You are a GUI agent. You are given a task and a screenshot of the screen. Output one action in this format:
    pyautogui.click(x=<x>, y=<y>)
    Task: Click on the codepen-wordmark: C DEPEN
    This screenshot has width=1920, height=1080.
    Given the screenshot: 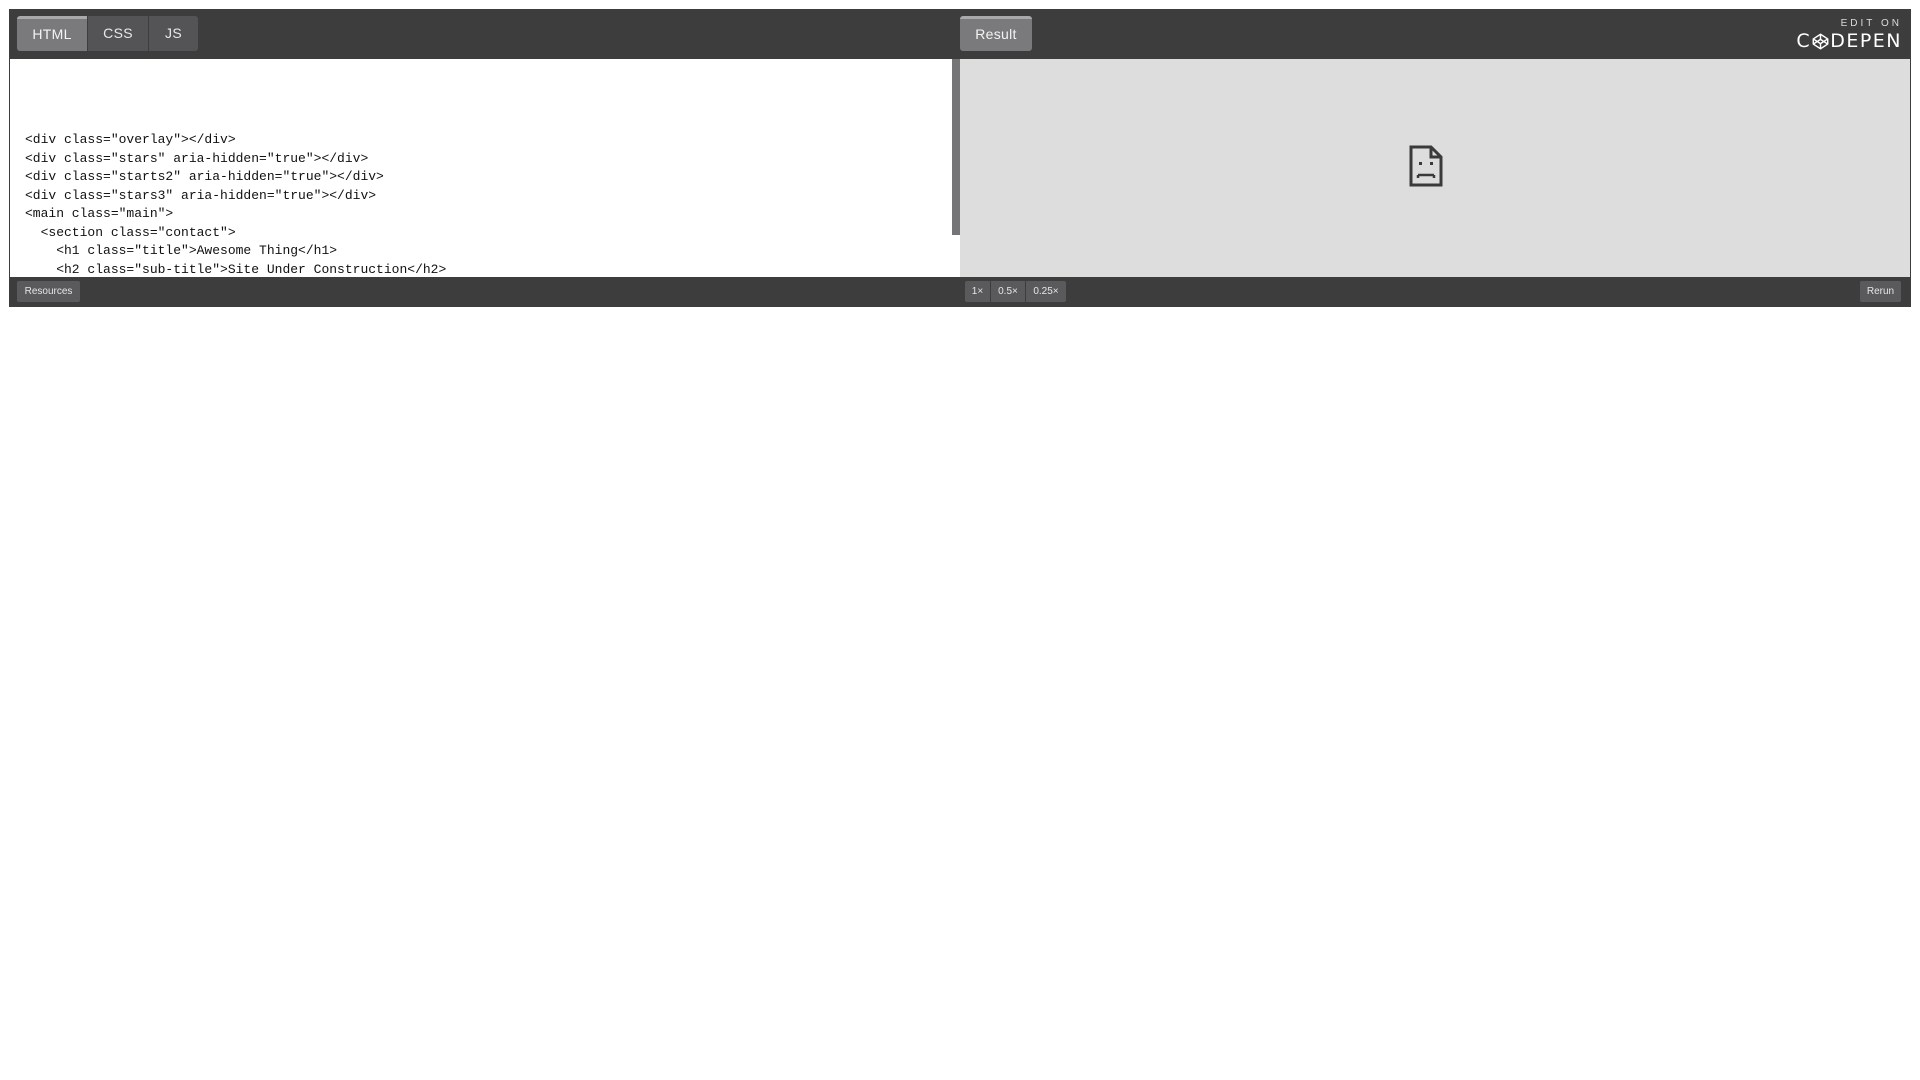 What is the action you would take?
    pyautogui.click(x=1847, y=41)
    